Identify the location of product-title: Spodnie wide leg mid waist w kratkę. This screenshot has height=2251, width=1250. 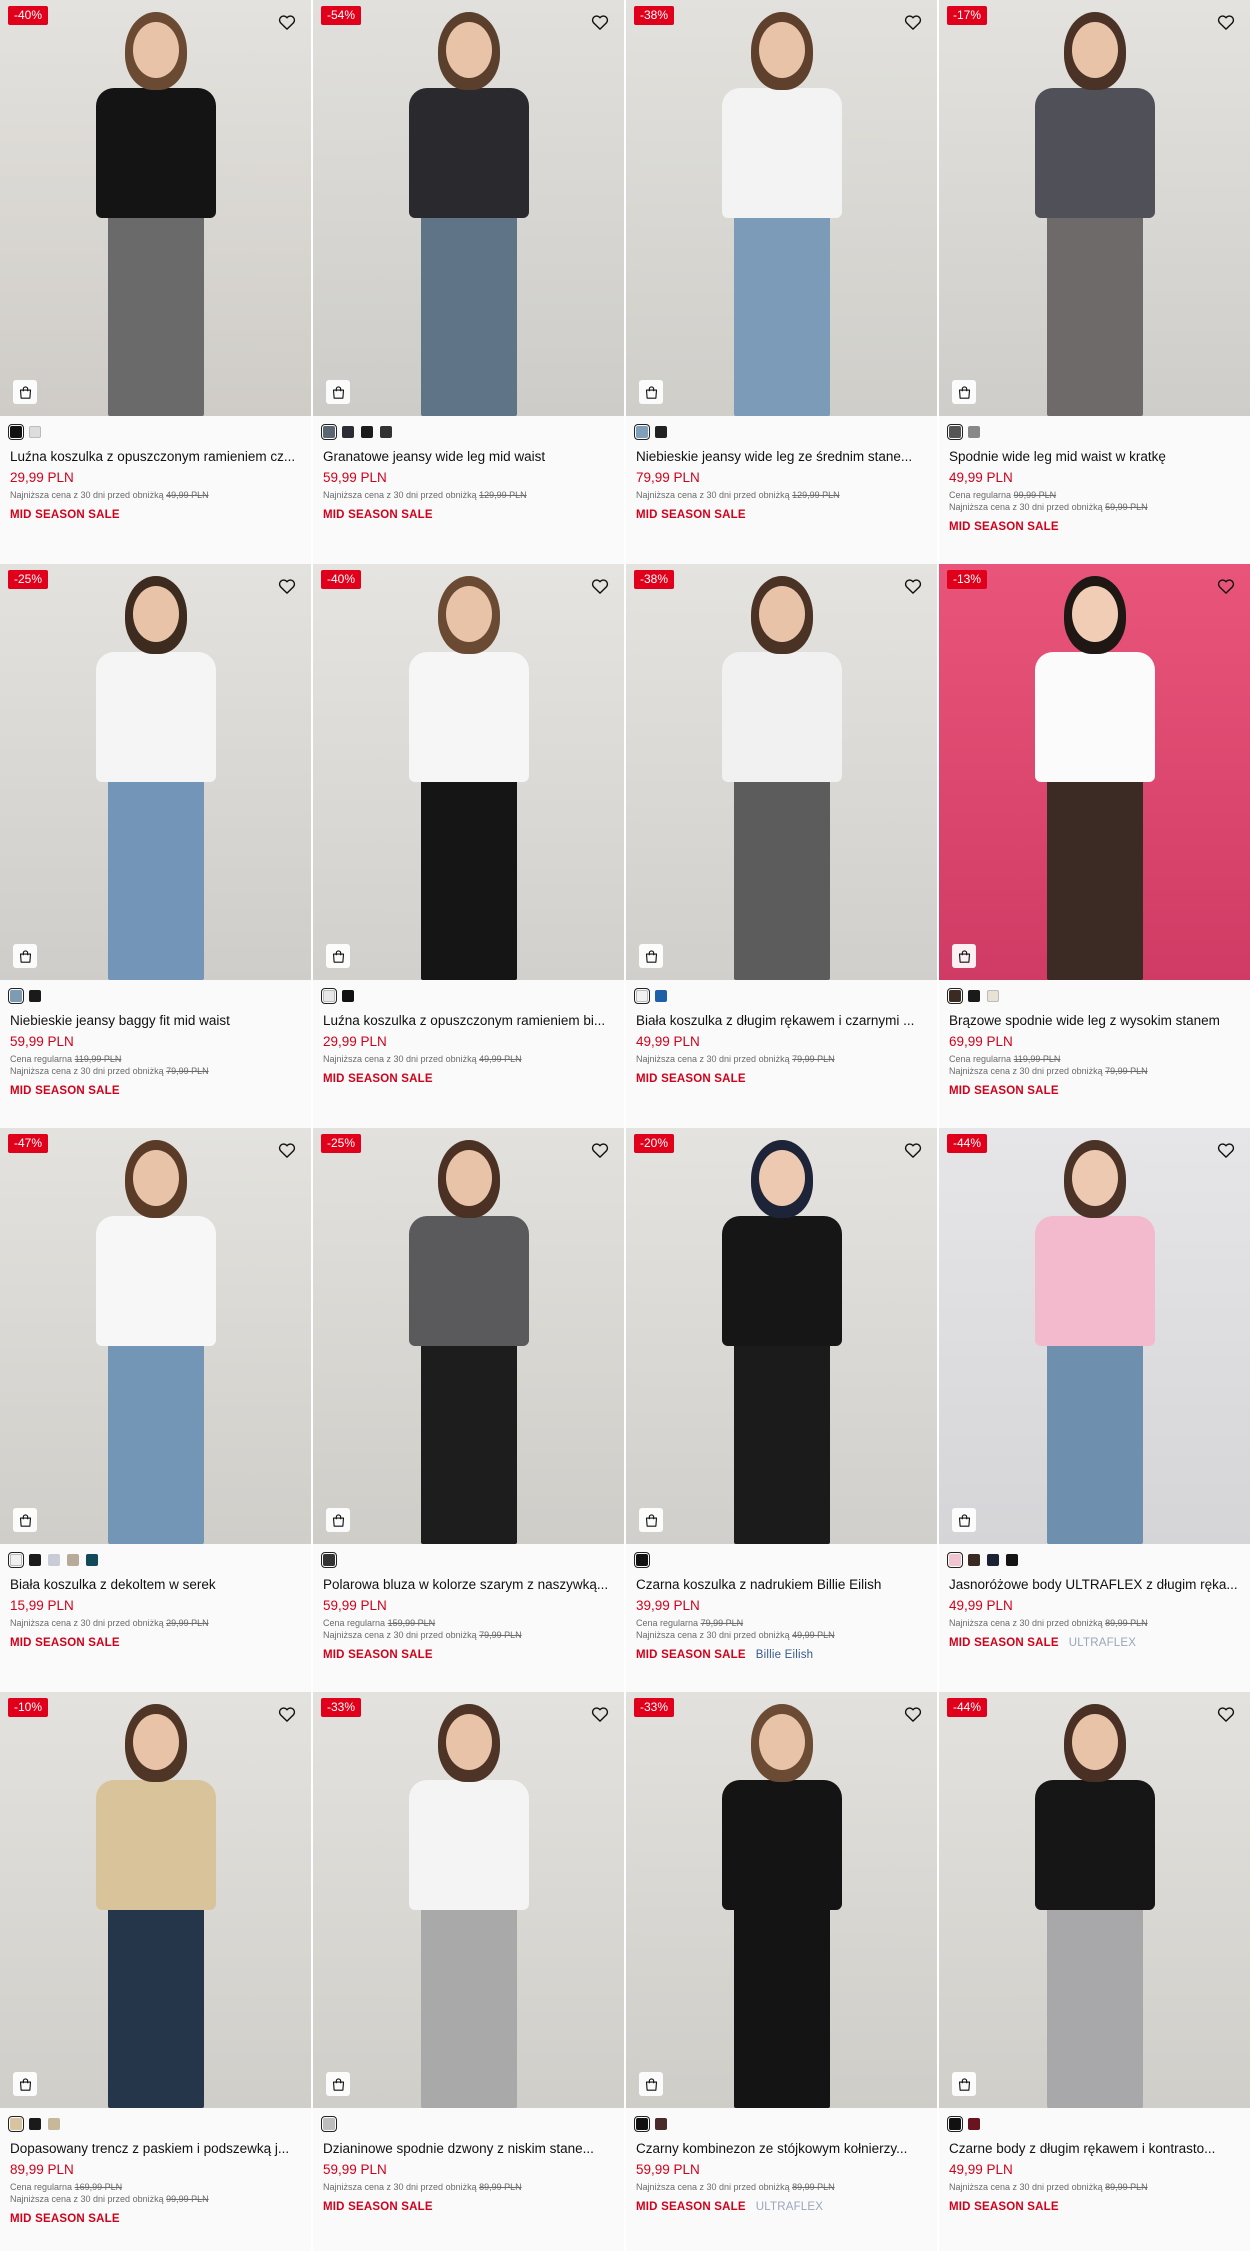
(1094, 456).